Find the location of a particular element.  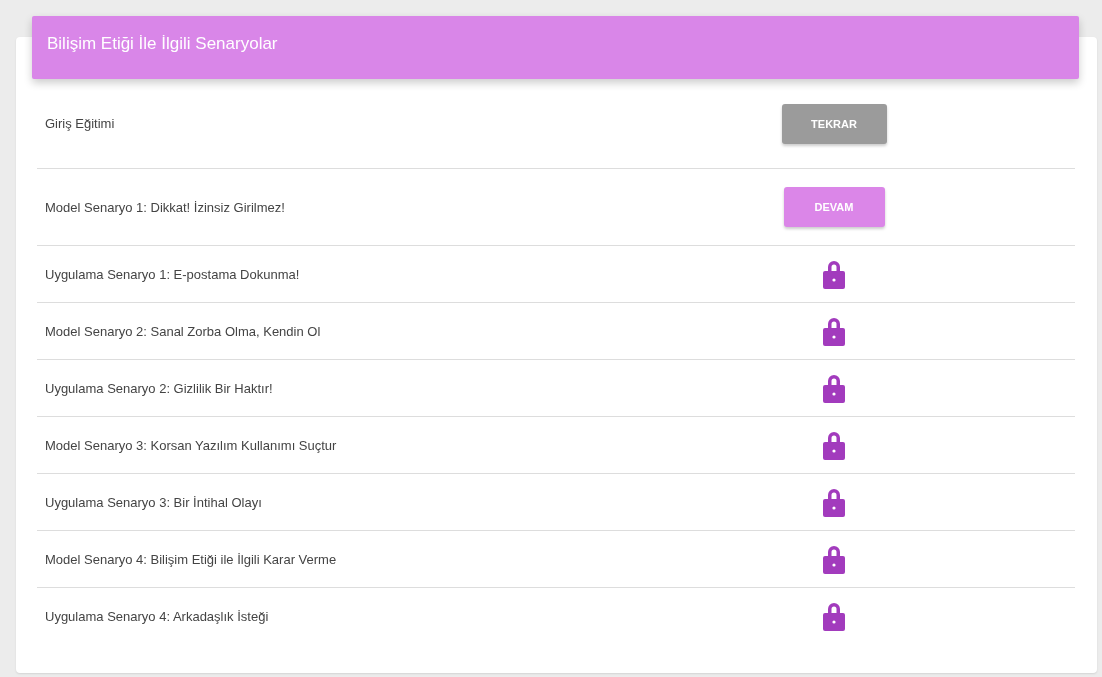

scenario-title: Model Senaryo 1: Dikkat! İzinsiz Girilmez! is located at coordinates (165, 207).